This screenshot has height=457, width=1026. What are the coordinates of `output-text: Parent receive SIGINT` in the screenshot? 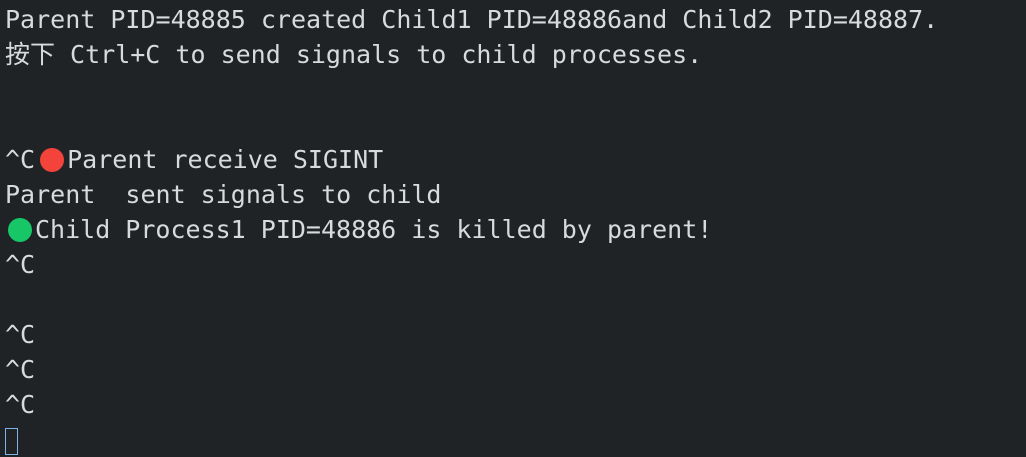 It's located at (225, 159).